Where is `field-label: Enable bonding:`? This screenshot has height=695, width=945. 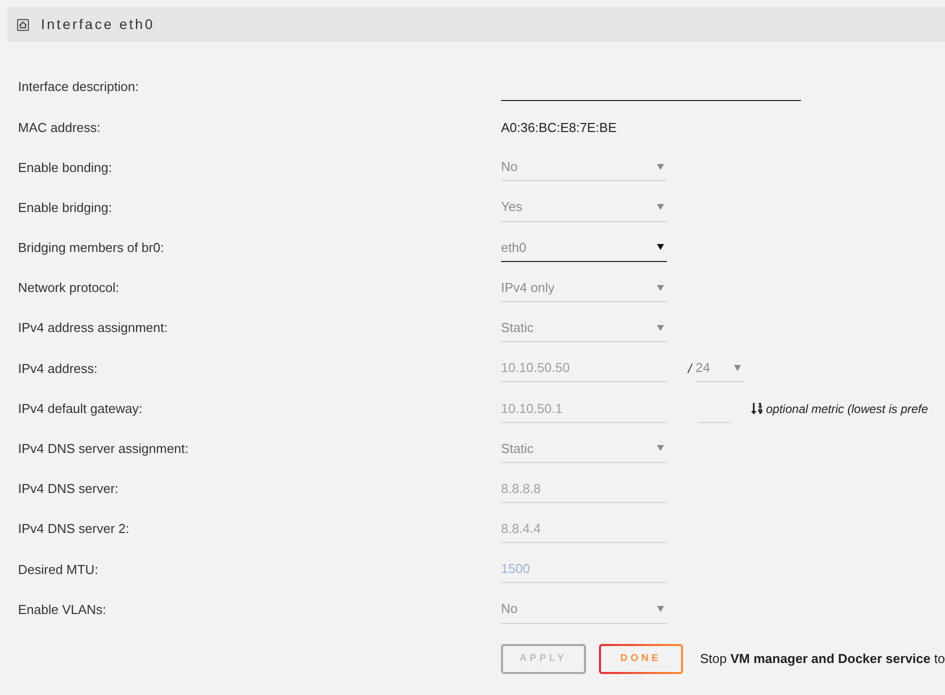 field-label: Enable bonding: is located at coordinates (65, 167).